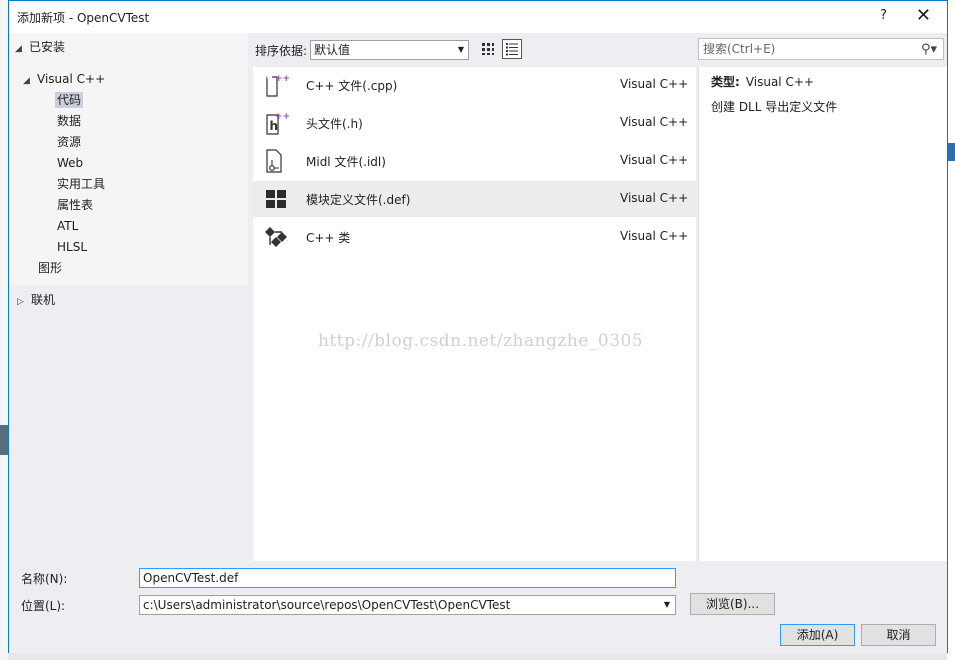  What do you see at coordinates (274, 161) in the screenshot?
I see `midl-file-icon` at bounding box center [274, 161].